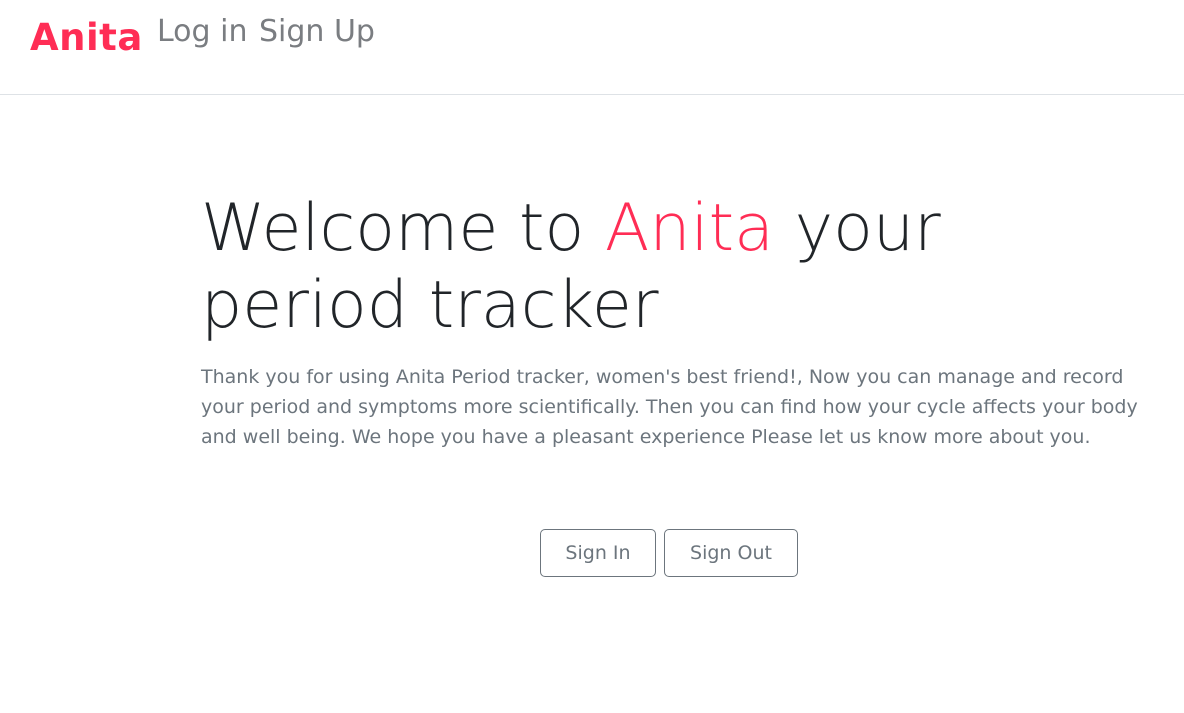 The image size is (1184, 713). What do you see at coordinates (731, 553) in the screenshot?
I see `sign-out-button: Sign Out` at bounding box center [731, 553].